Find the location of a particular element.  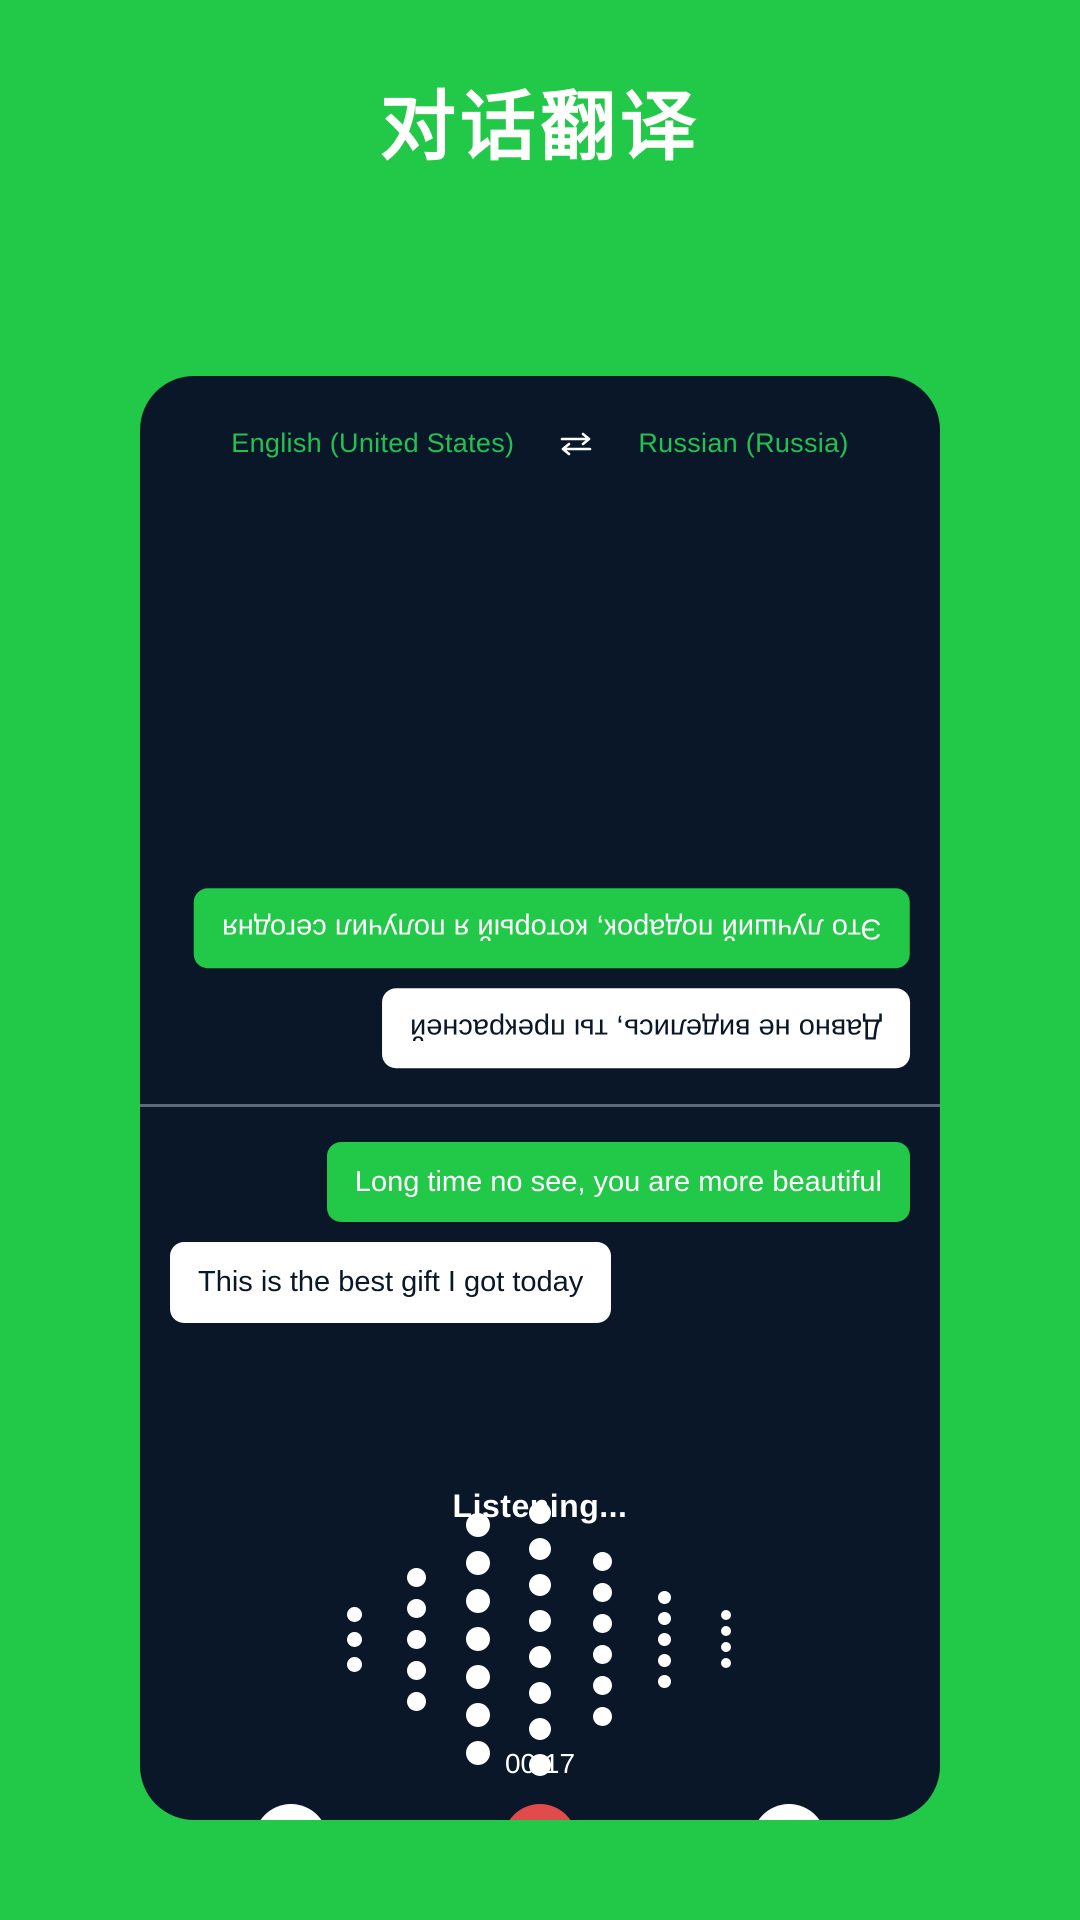

message-row: Long time no see, you are more beautiful is located at coordinates (540, 1182).